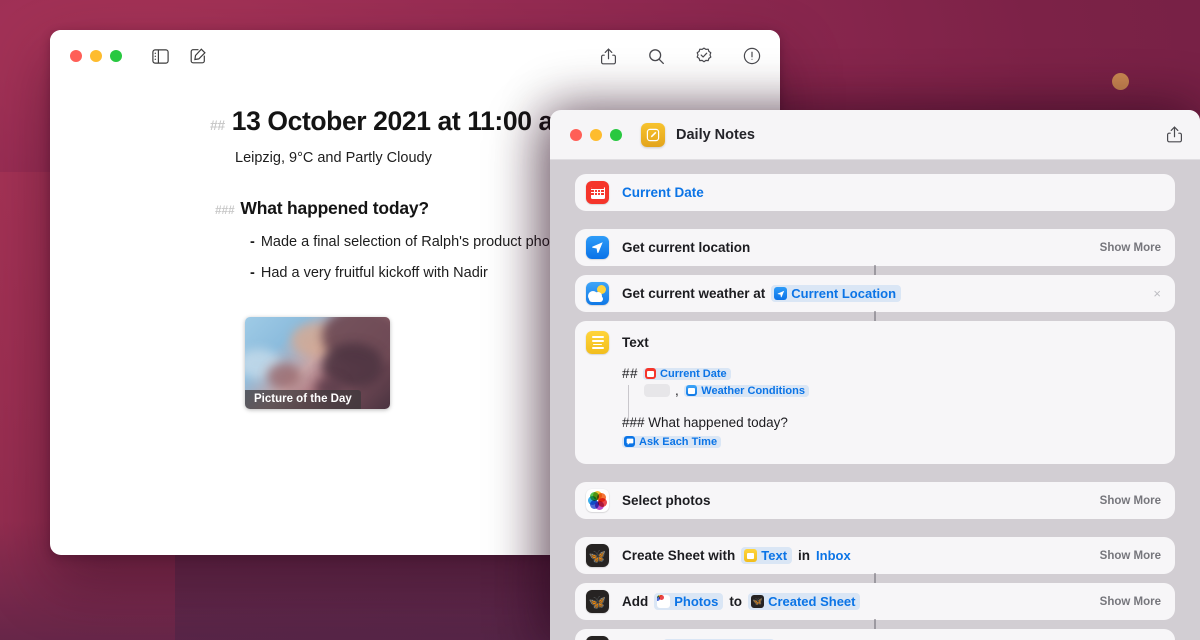  Describe the element at coordinates (705, 422) in the screenshot. I see `text-question-line: ### What happened today?` at that location.